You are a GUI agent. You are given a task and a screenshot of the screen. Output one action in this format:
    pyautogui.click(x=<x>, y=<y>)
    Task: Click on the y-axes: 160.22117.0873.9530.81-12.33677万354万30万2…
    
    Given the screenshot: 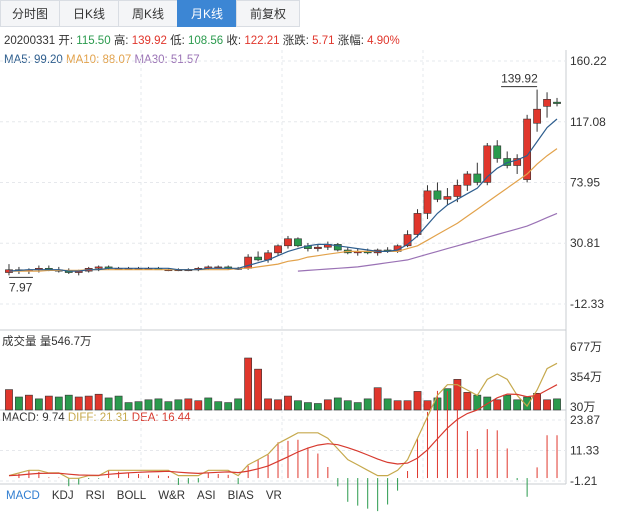 What is the action you would take?
    pyautogui.click(x=588, y=271)
    